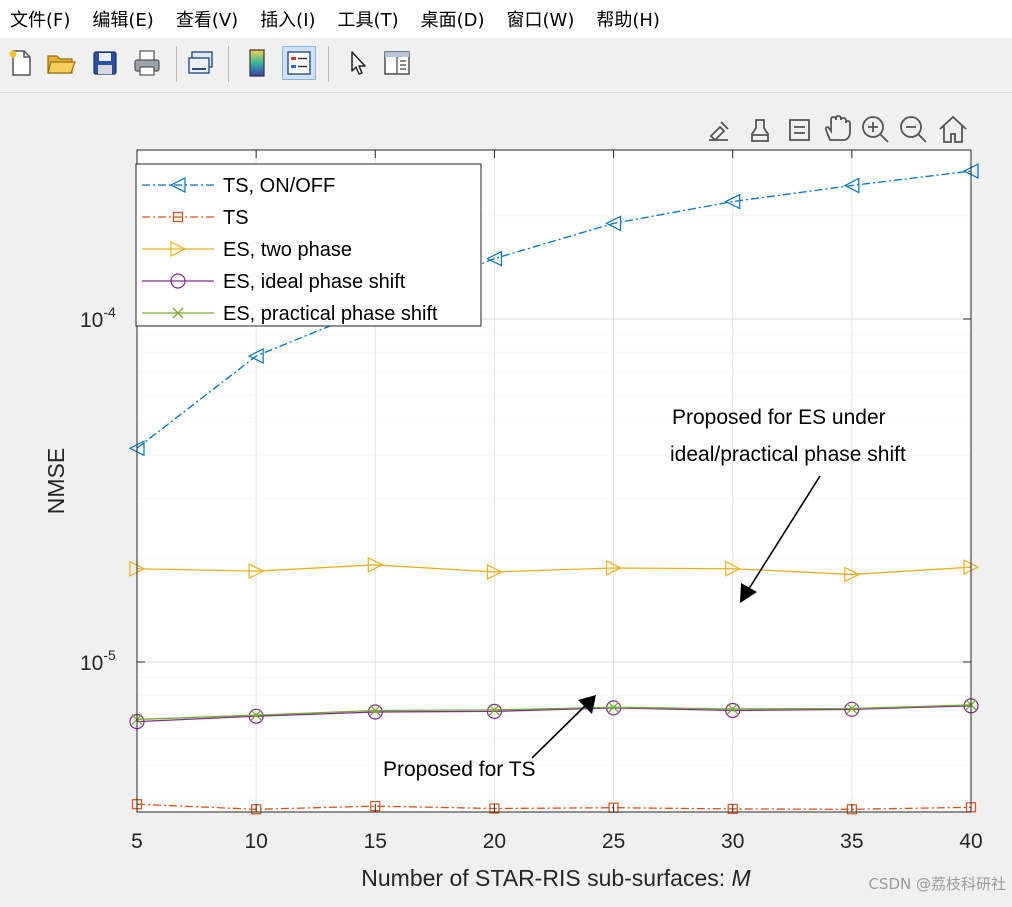 This screenshot has height=907, width=1012. I want to click on x-tick-label: 30, so click(732, 841).